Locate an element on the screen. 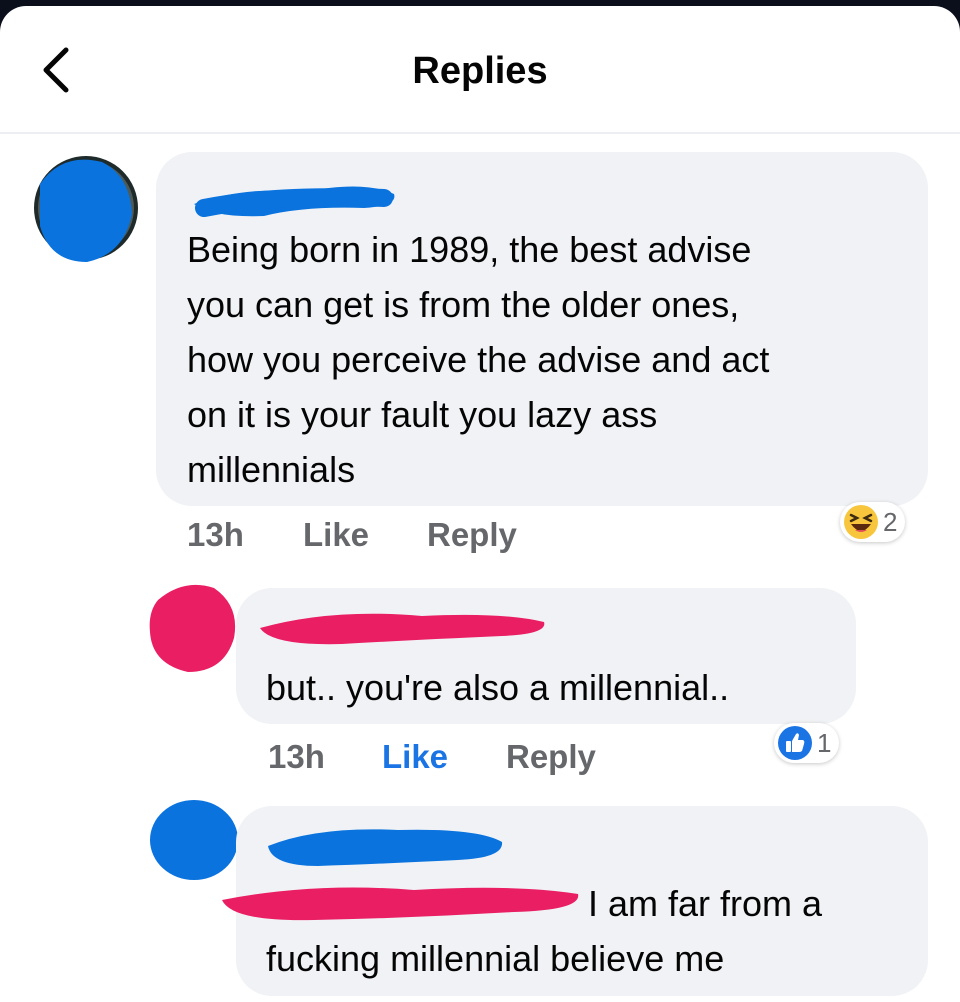 This screenshot has height=1002, width=960. page-title: Replies is located at coordinates (480, 71).